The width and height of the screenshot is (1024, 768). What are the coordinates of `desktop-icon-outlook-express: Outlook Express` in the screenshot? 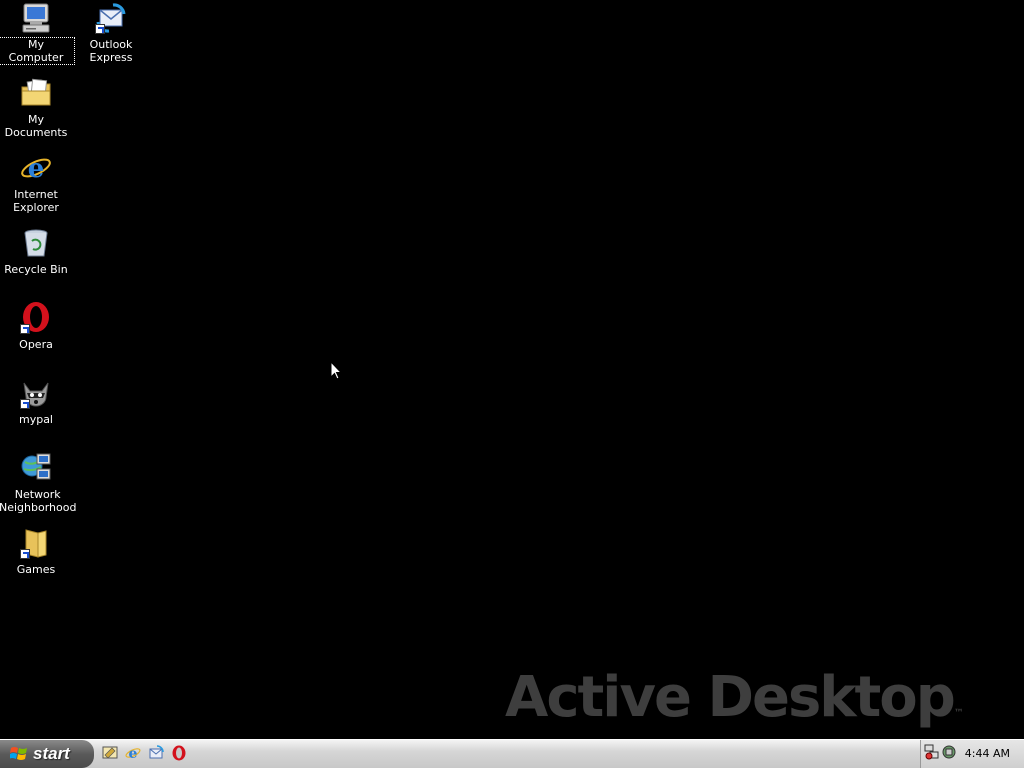 It's located at (111, 33).